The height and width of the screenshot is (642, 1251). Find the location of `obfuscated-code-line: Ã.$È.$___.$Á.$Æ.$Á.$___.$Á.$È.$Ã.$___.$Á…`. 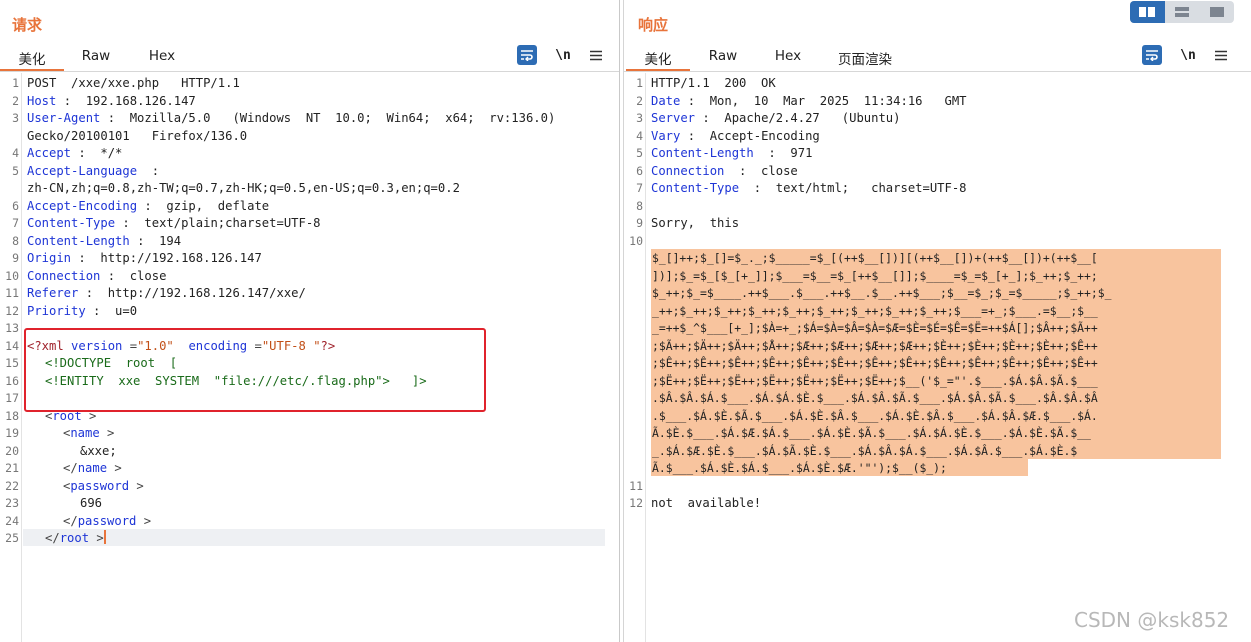

obfuscated-code-line: Ã.$È.$___.$Á.$Æ.$Á.$___.$Á.$È.$Ã.$___.$Á… is located at coordinates (871, 433).